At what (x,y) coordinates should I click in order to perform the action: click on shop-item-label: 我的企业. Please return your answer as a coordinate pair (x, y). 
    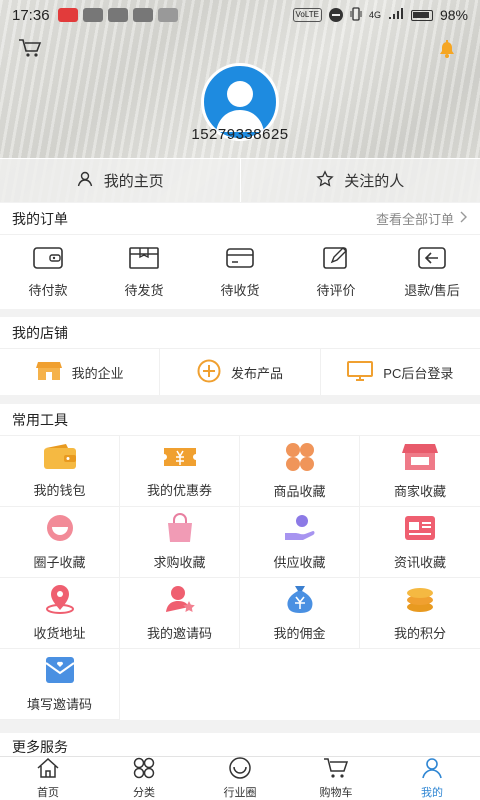
    Looking at the image, I should click on (97, 373).